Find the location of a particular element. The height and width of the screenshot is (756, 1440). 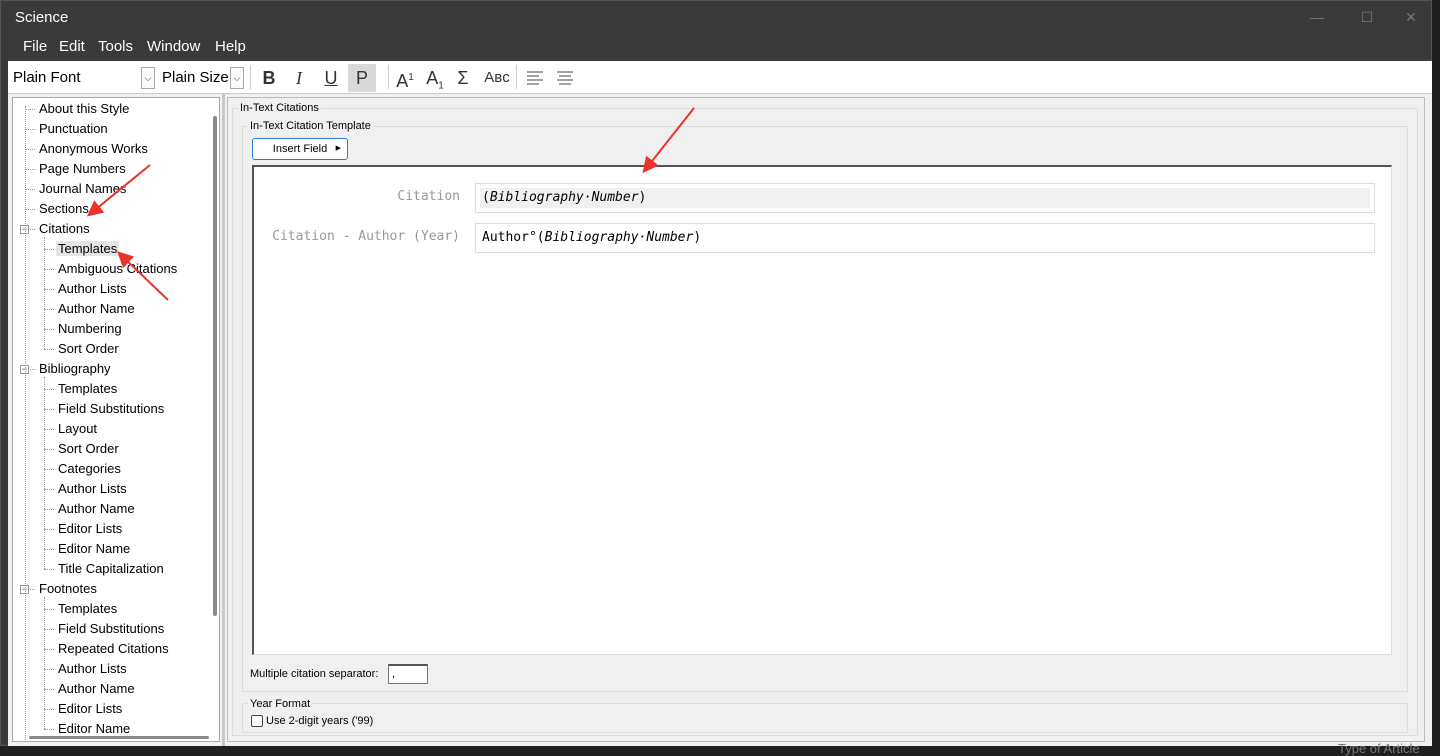

maximize-icon: ☐ is located at coordinates (1367, 17).